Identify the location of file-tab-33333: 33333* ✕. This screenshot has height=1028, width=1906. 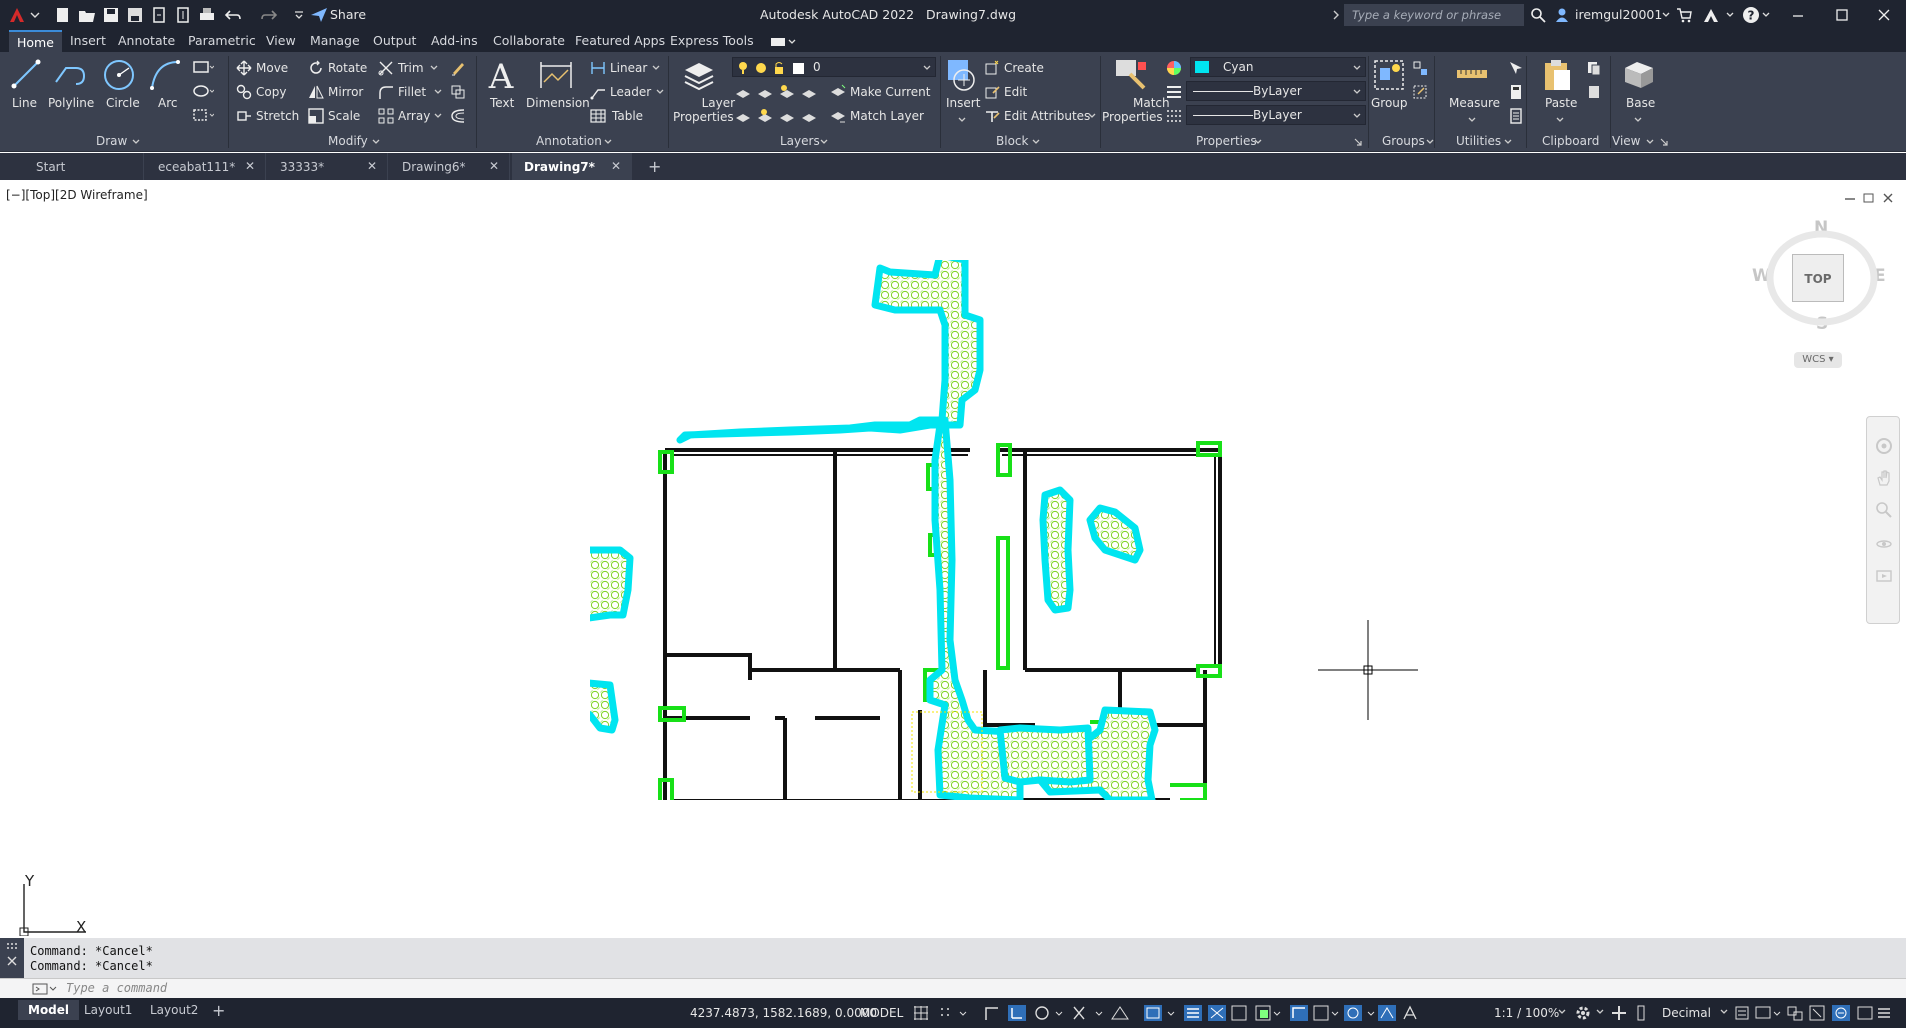
(328, 166).